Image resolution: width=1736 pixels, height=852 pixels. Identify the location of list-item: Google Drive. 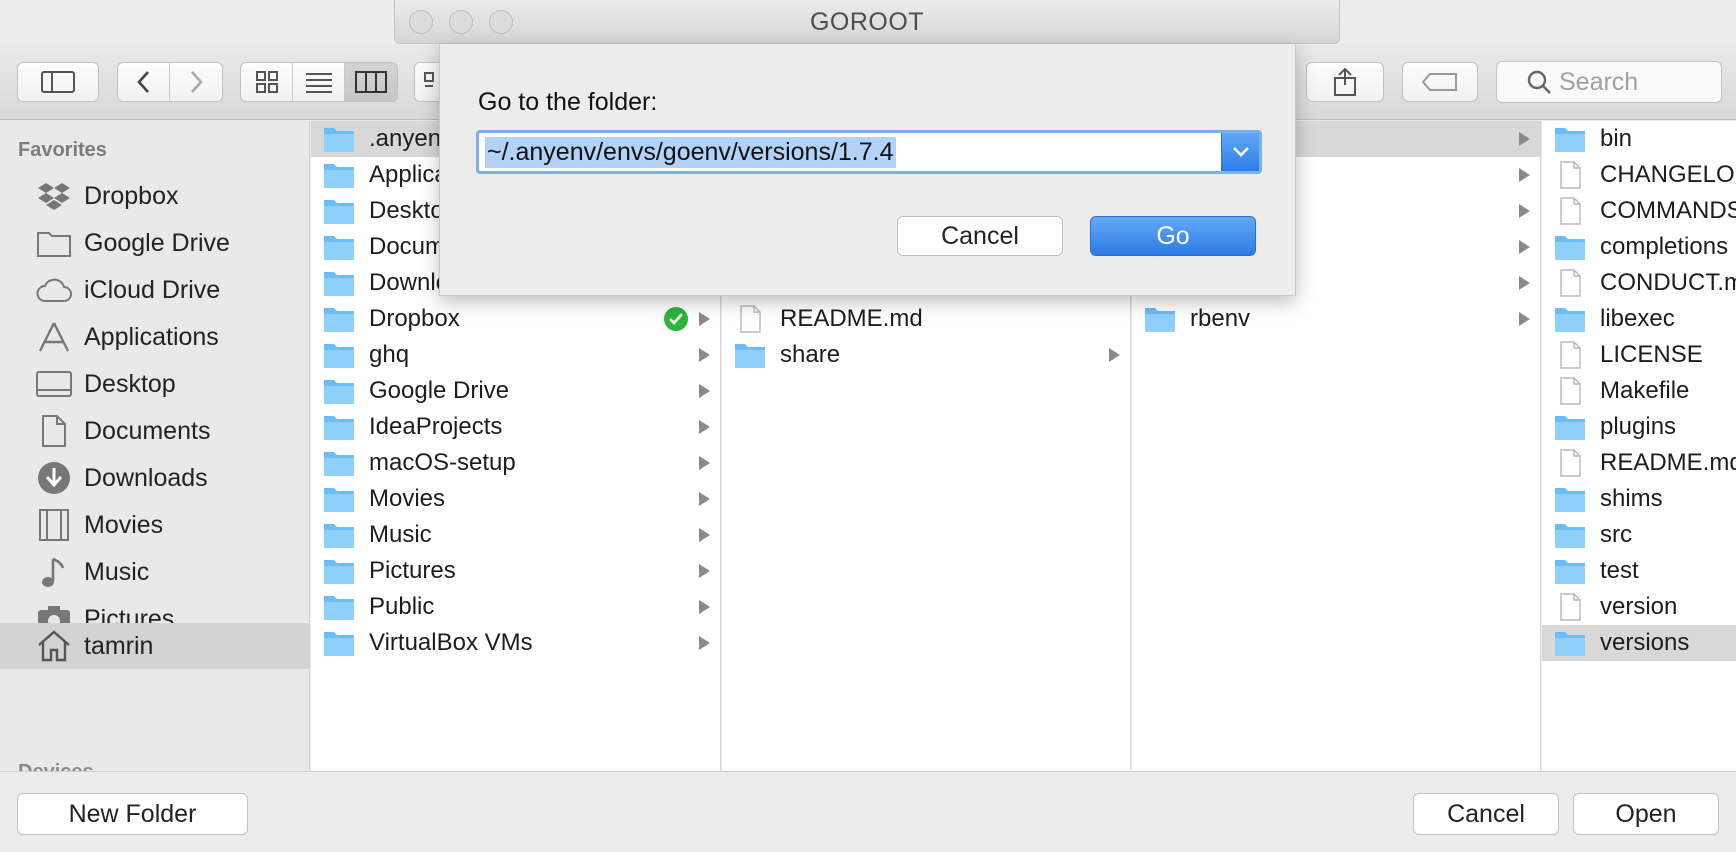
(515, 391).